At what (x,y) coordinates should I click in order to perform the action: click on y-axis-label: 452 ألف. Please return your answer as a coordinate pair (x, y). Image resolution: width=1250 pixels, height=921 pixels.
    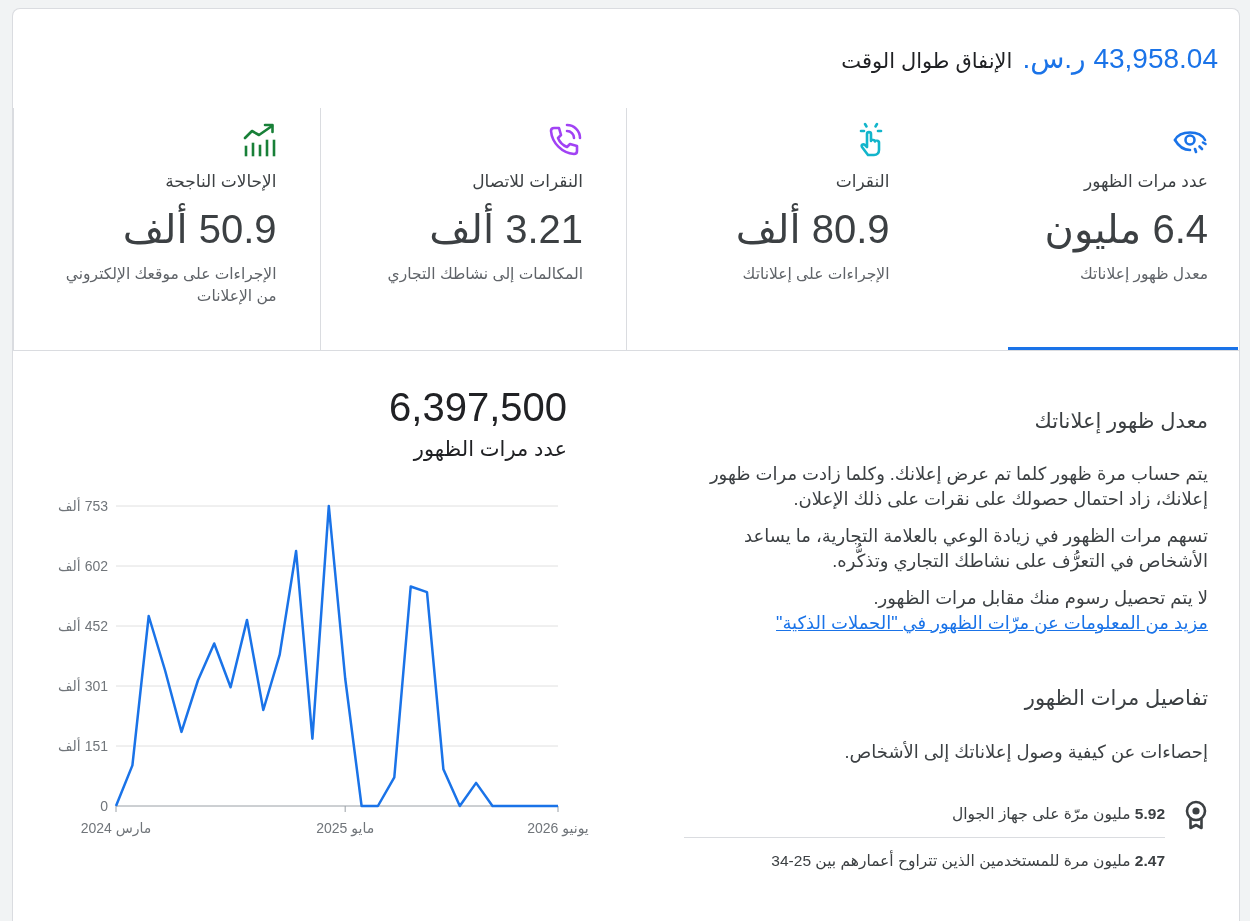
    Looking at the image, I should click on (83, 626).